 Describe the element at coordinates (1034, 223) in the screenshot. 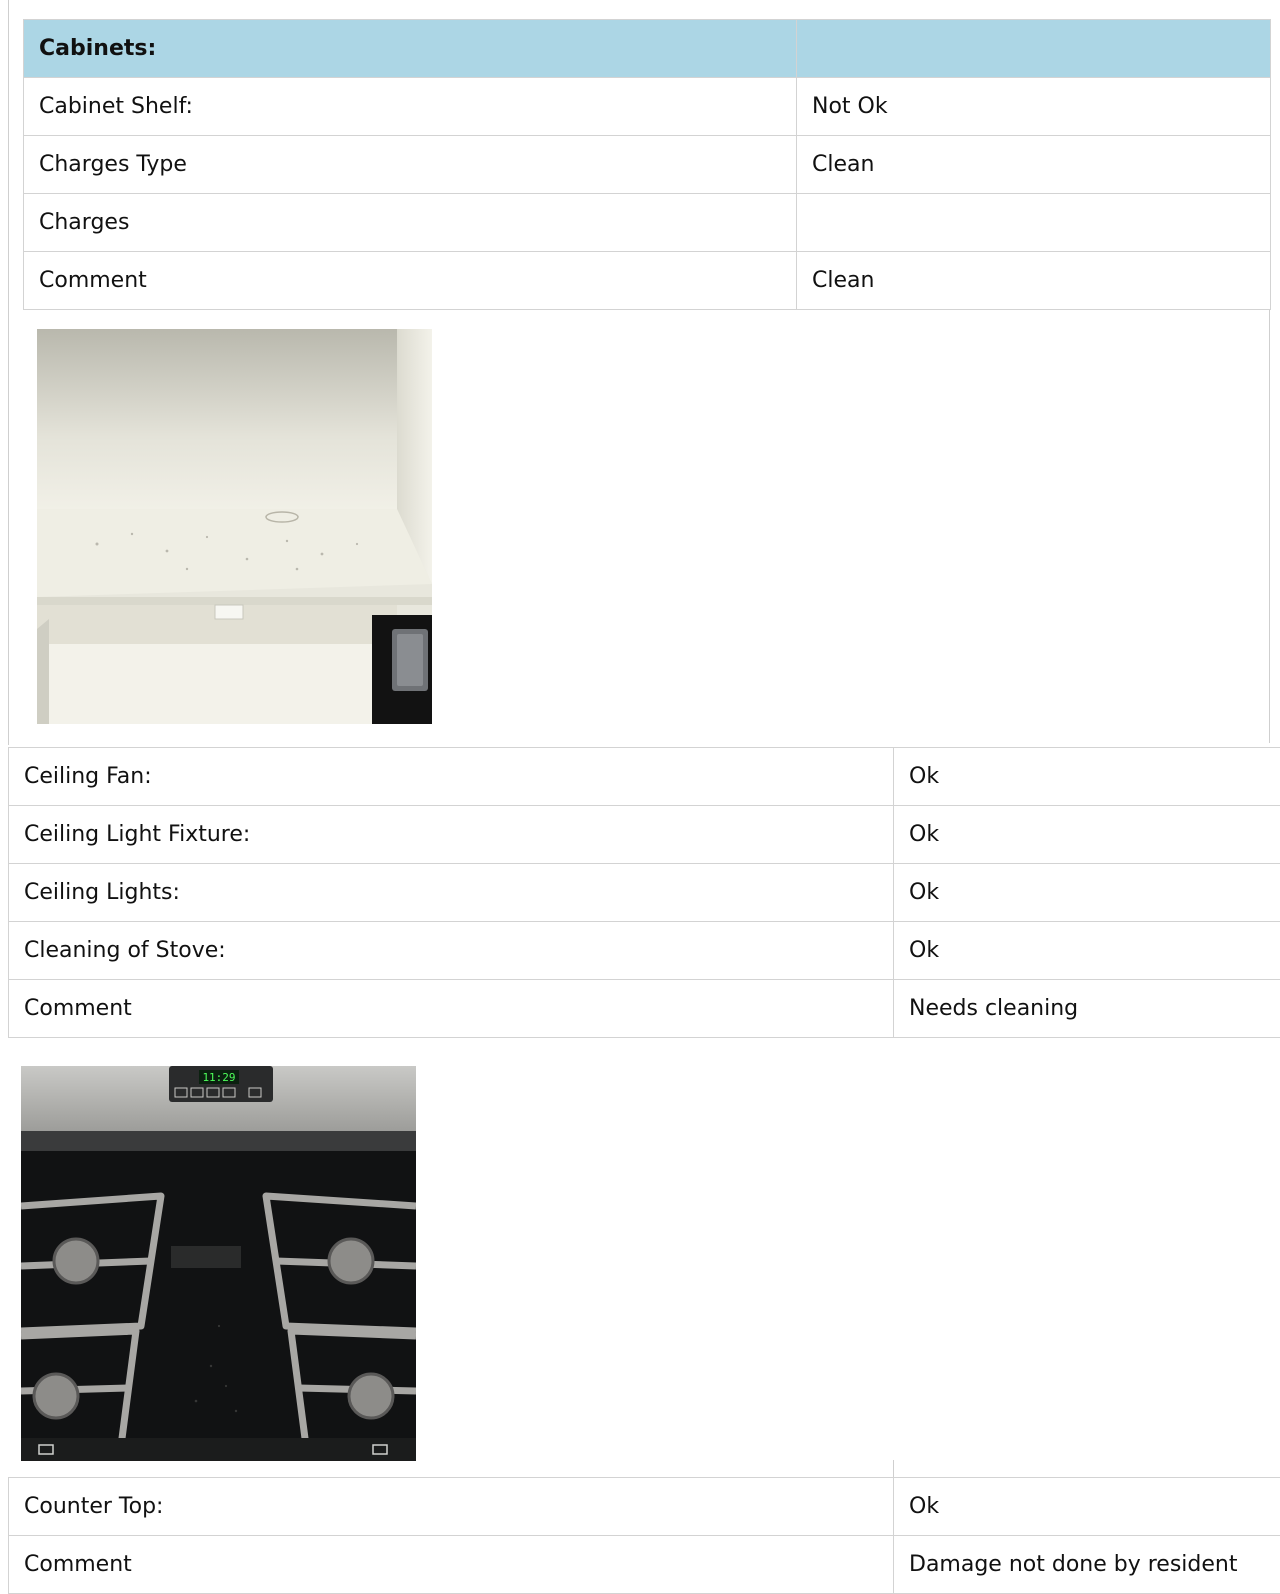

I see `row-value` at that location.